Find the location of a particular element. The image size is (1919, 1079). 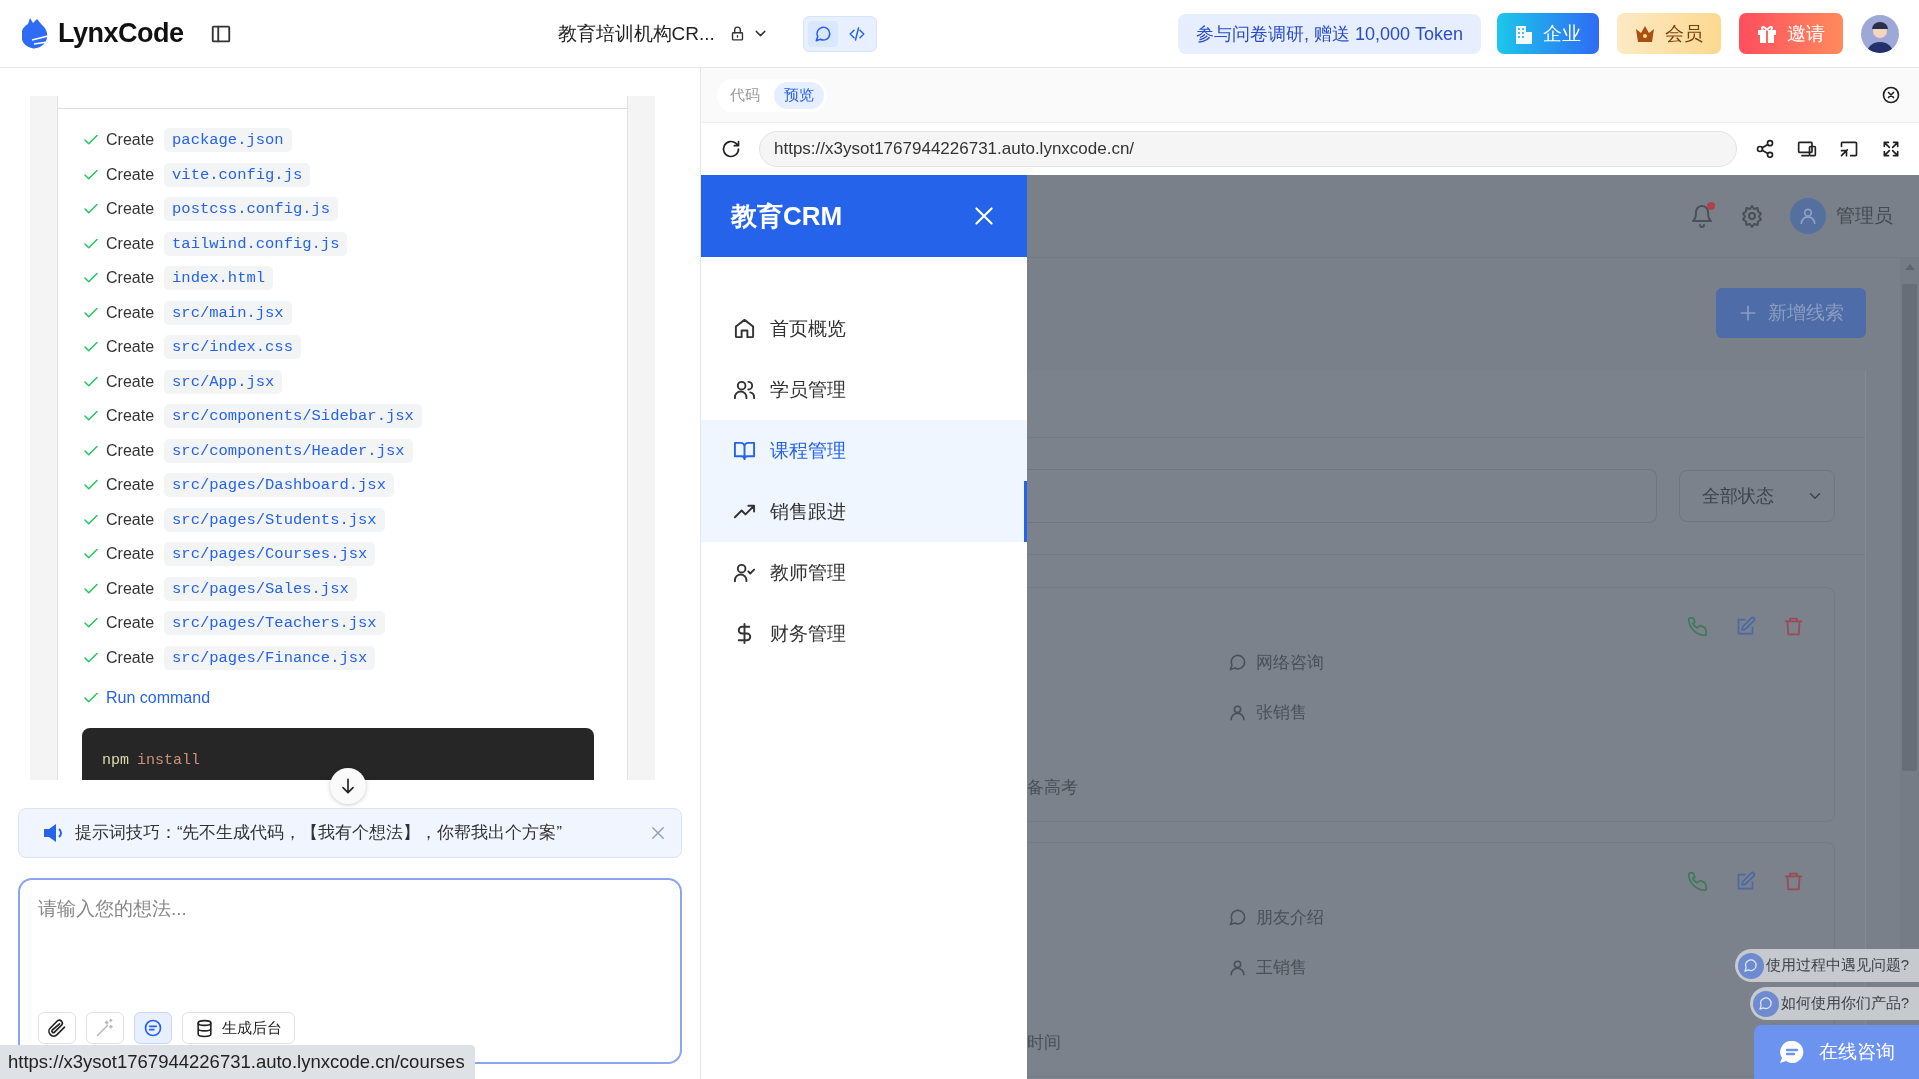

file-path: src/pages/Courses.jsx is located at coordinates (270, 554).